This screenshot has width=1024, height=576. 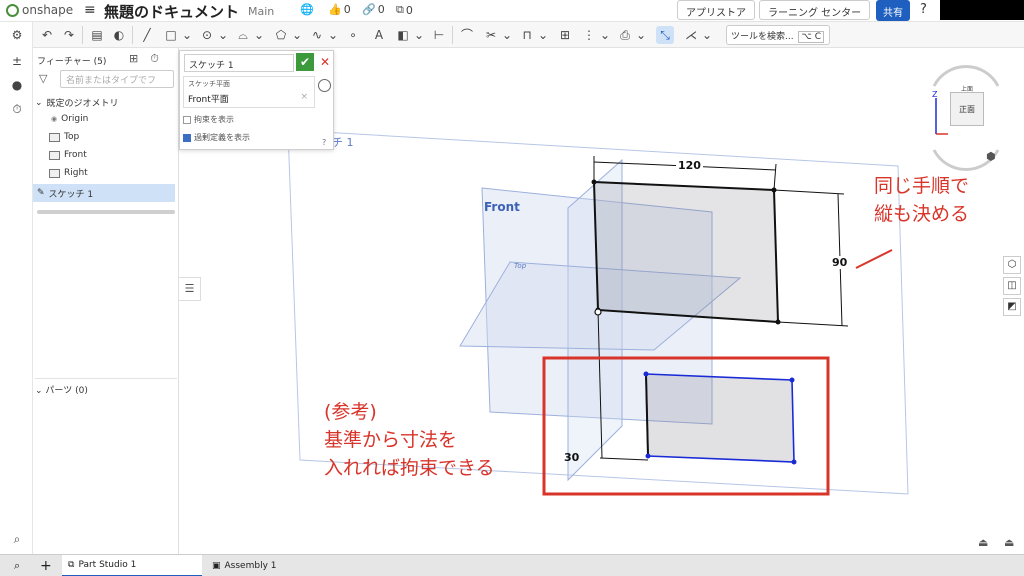 I want to click on clear-selection-icon: ×, so click(x=304, y=97).